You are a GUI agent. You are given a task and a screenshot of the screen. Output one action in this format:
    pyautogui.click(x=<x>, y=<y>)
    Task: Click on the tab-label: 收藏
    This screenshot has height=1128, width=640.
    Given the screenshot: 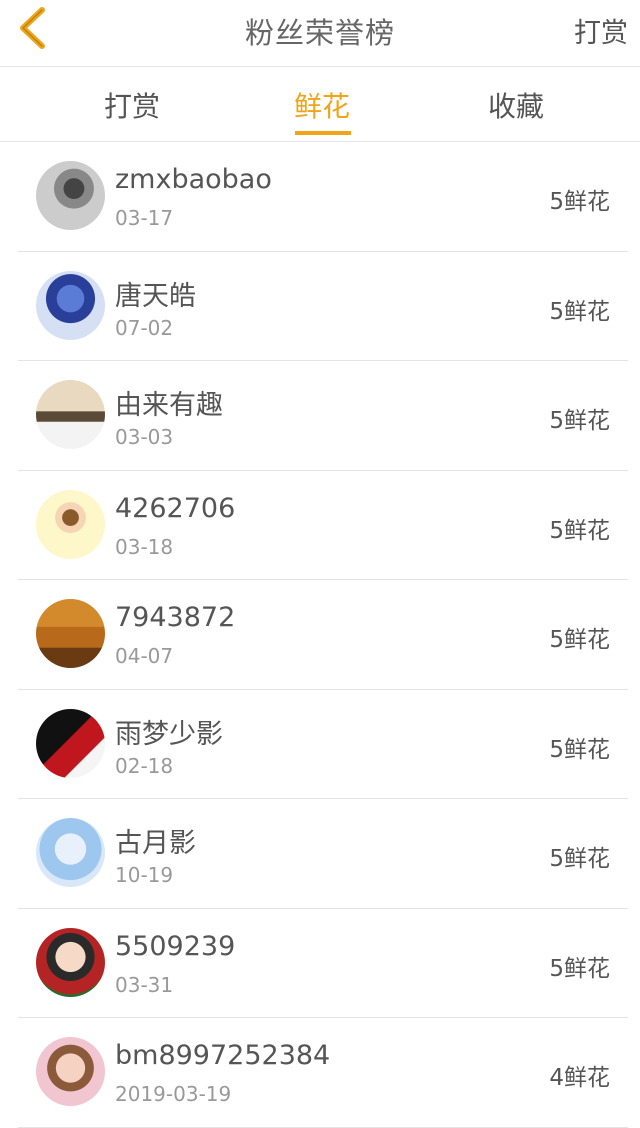 What is the action you would take?
    pyautogui.click(x=515, y=106)
    